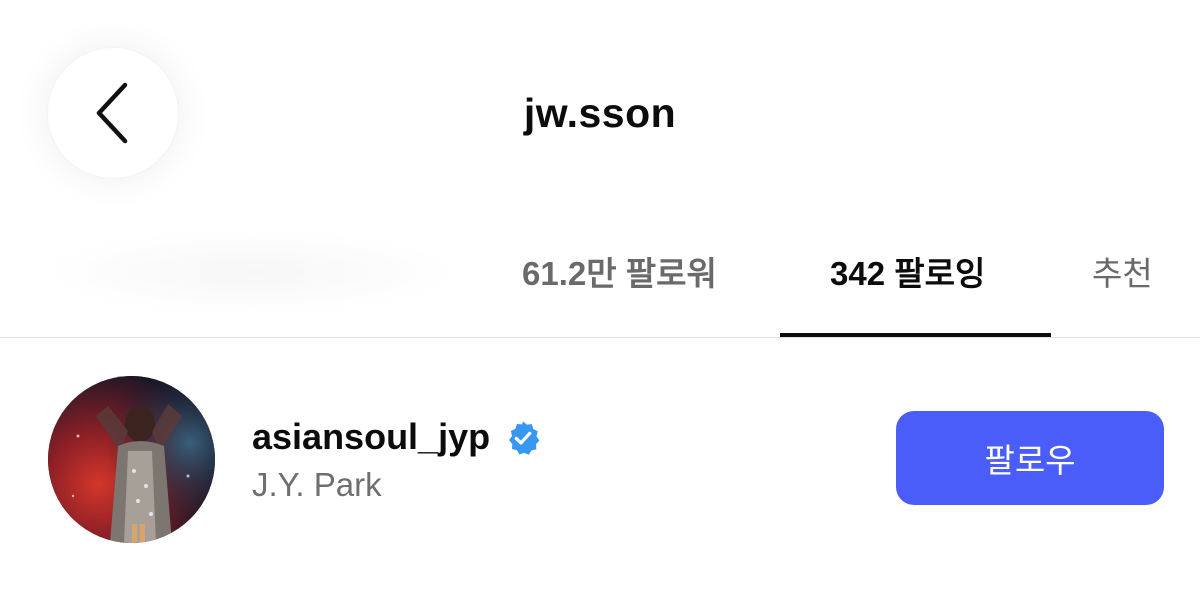 The width and height of the screenshot is (1200, 602). I want to click on avatar, so click(131, 459).